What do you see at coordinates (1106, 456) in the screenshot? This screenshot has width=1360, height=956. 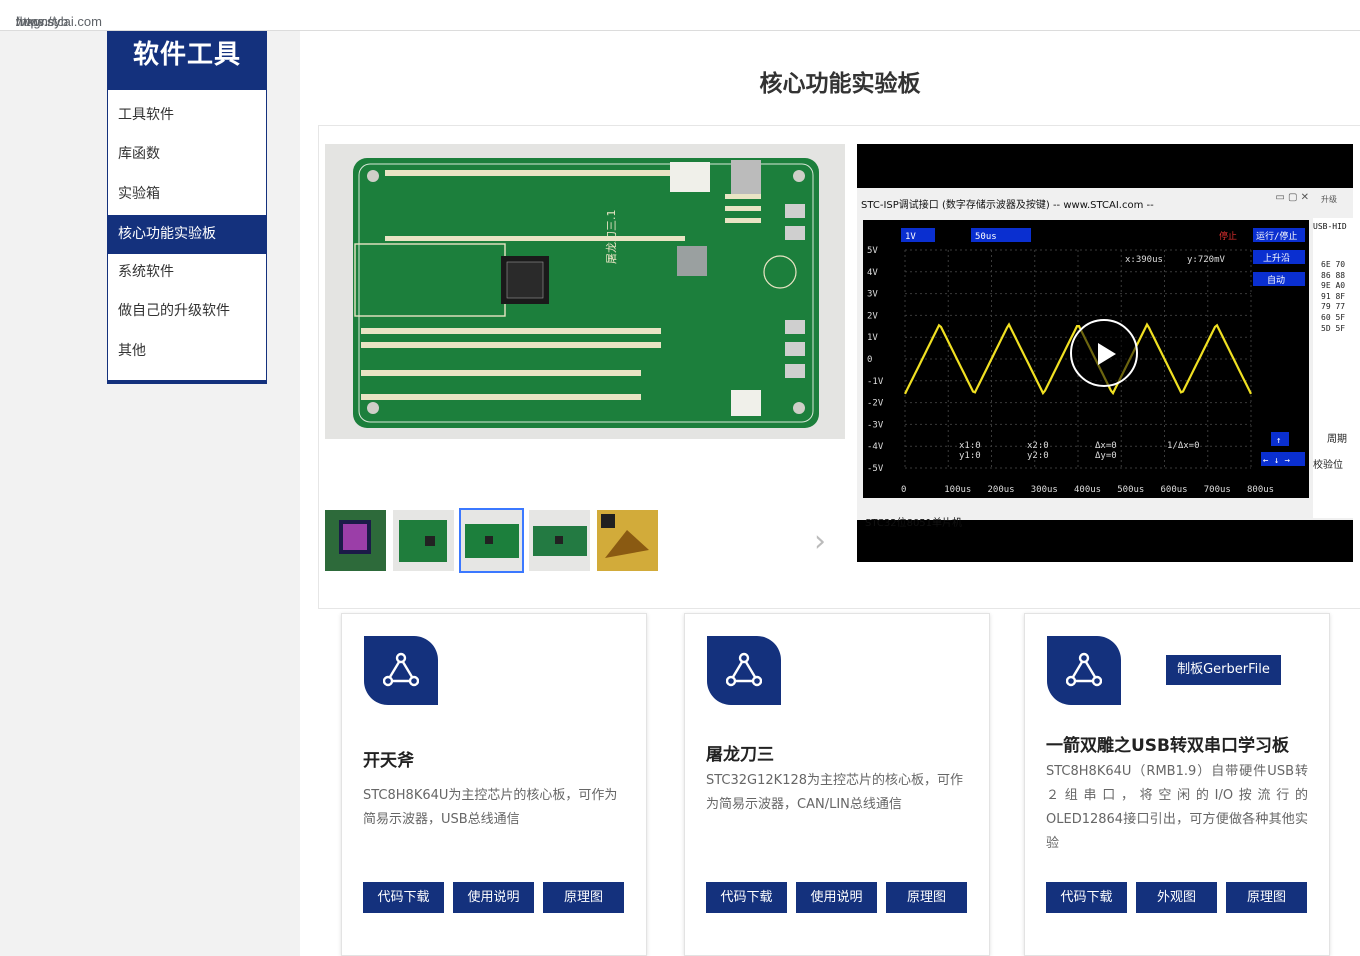 I see `marker-dy: Δy=0` at bounding box center [1106, 456].